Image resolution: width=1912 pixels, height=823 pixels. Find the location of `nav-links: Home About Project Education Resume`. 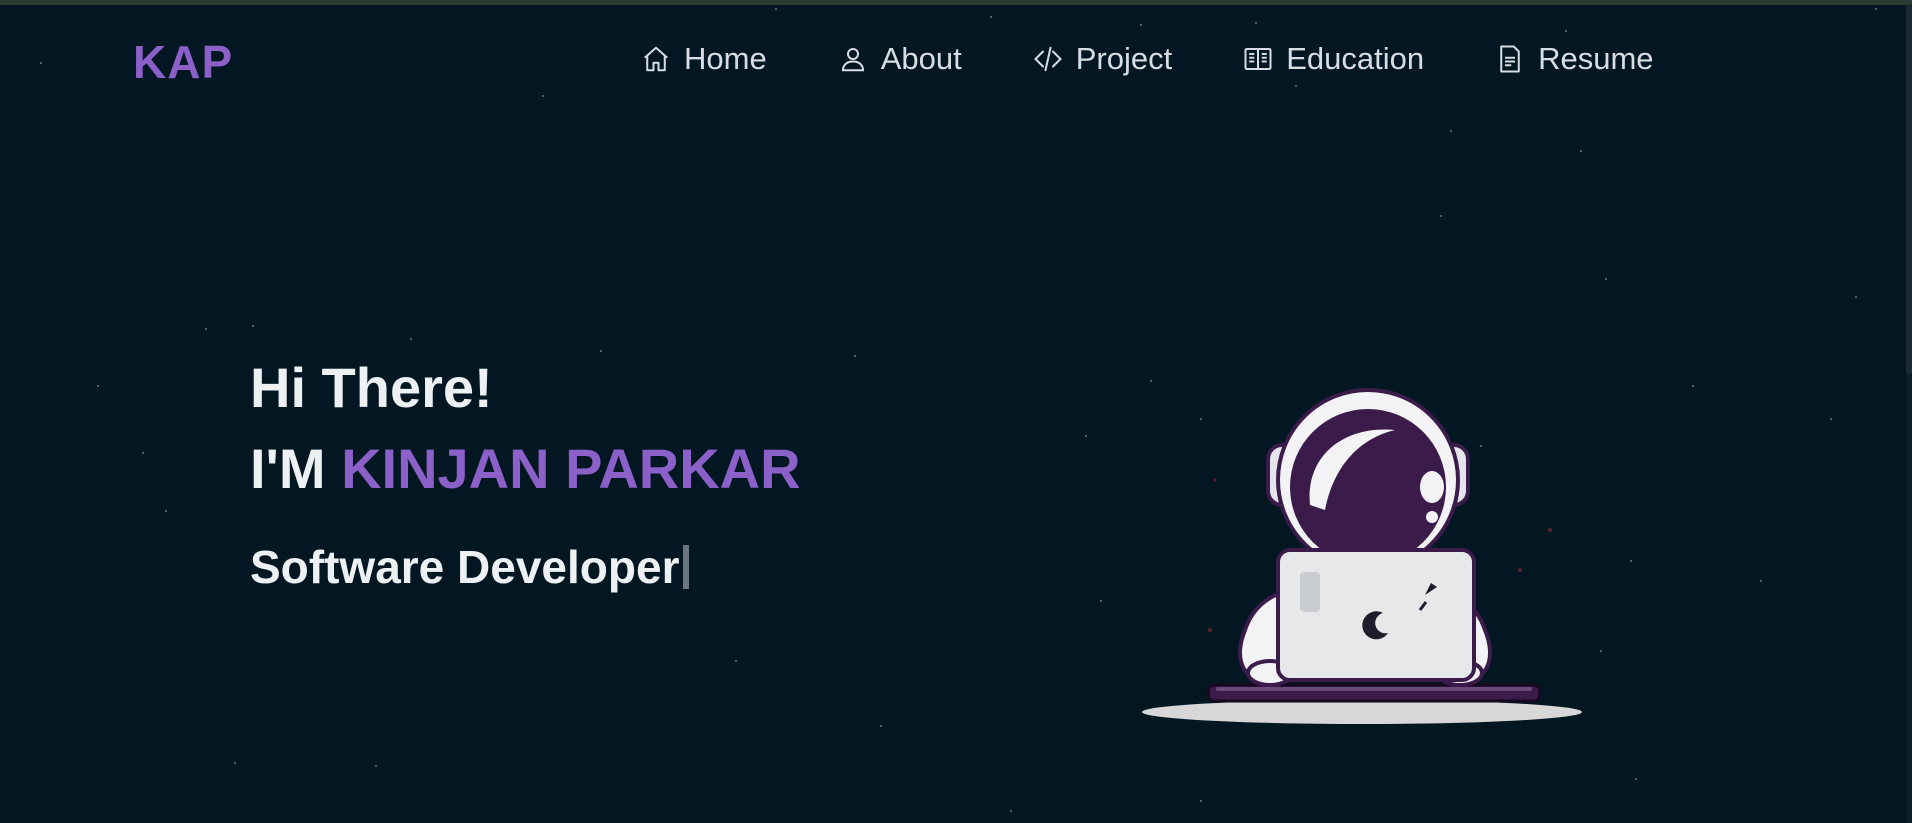

nav-links: Home About Project Education Resume is located at coordinates (1147, 59).